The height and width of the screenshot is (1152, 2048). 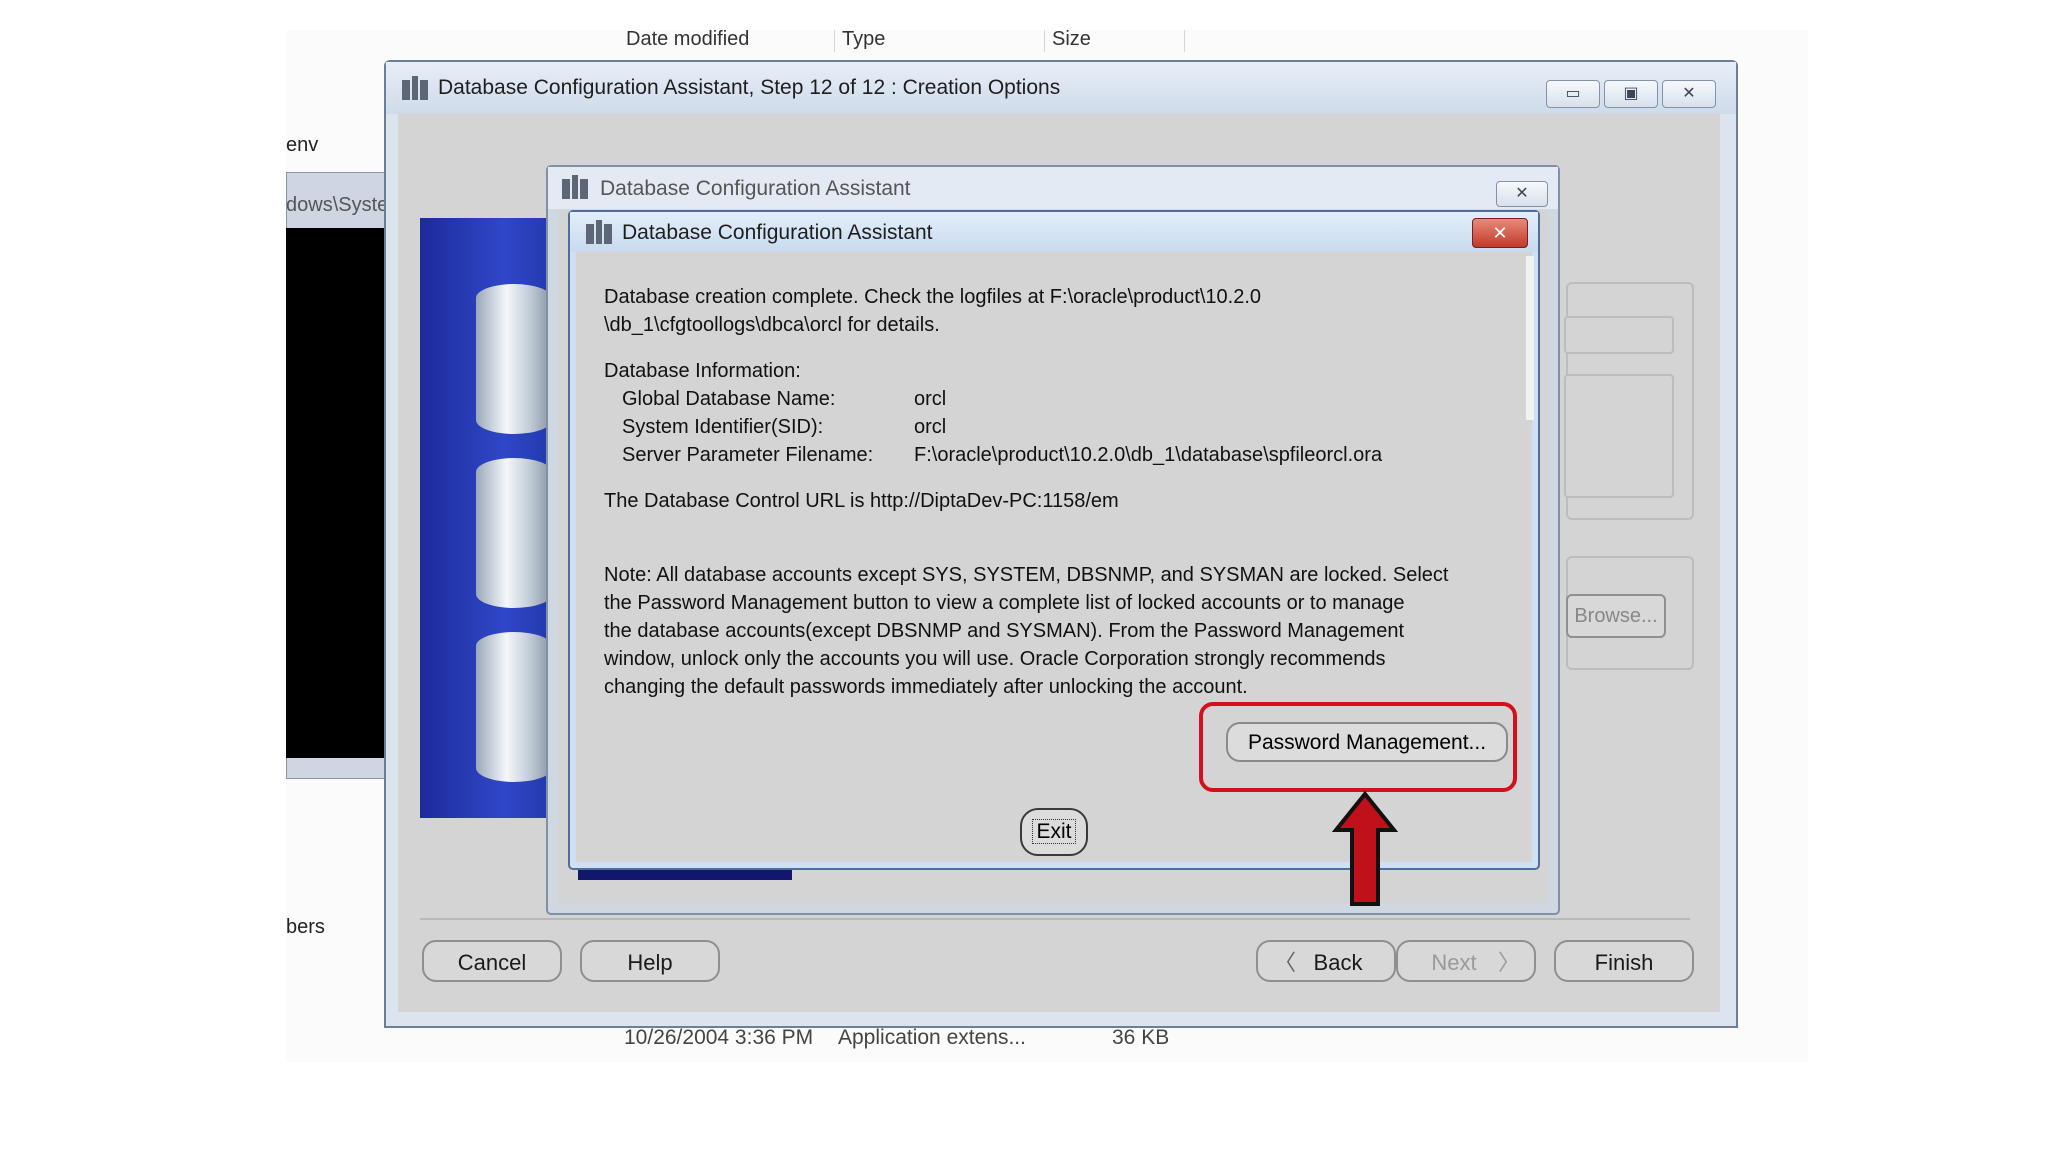 I want to click on completion-dialog-titlebar: Database Configuration Assistant ✕, so click(x=1054, y=232).